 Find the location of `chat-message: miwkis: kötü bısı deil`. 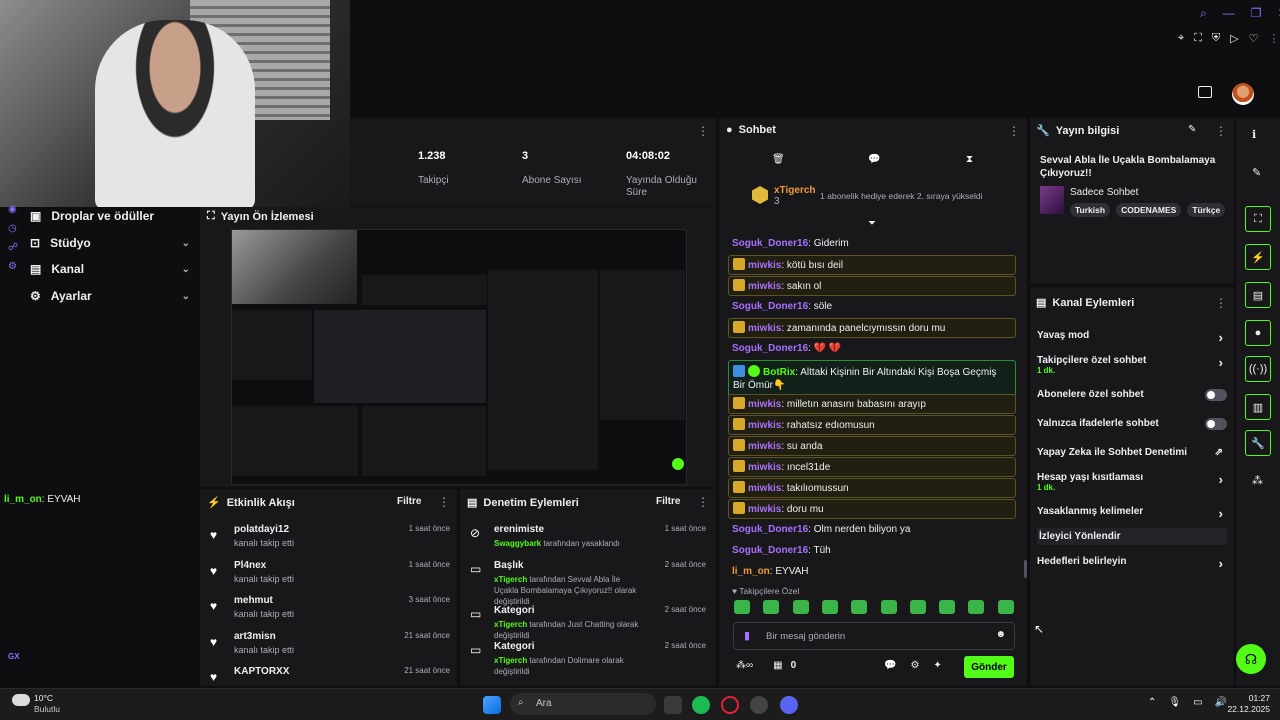

chat-message: miwkis: kötü bısı deil is located at coordinates (872, 265).